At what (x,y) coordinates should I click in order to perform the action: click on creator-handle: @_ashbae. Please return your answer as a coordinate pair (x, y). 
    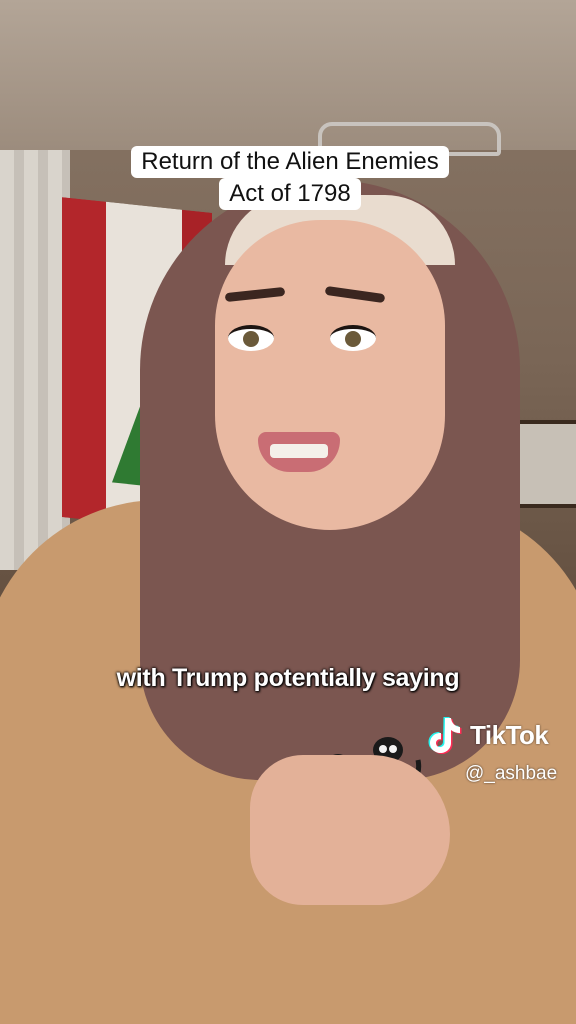
    Looking at the image, I should click on (511, 773).